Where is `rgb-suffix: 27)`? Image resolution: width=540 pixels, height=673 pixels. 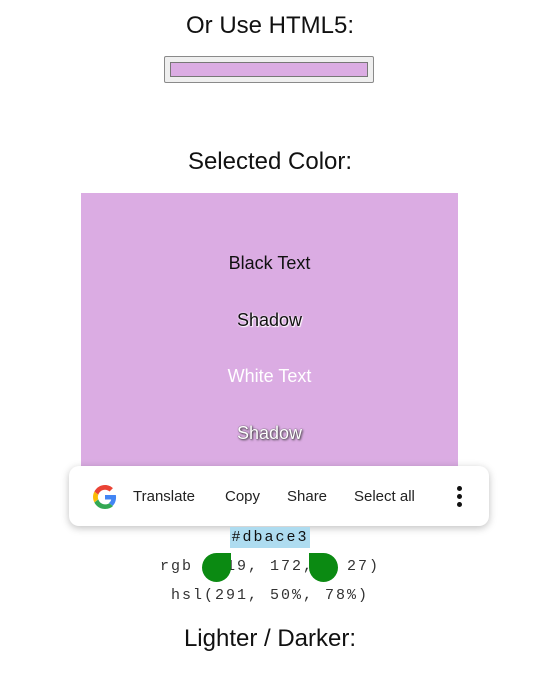
rgb-suffix: 27) is located at coordinates (364, 566).